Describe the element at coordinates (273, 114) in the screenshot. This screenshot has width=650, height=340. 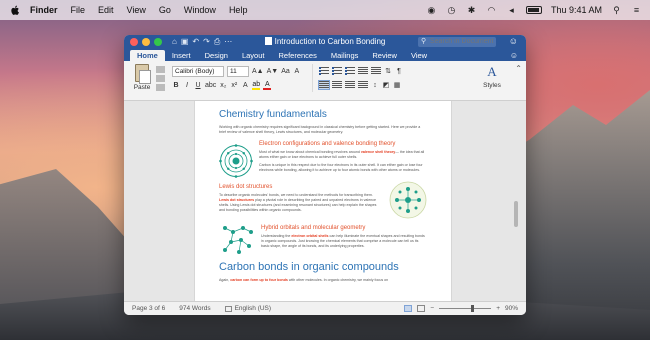
I see `heading-chemistry-fundamentals: Chemistry fundamentals` at that location.